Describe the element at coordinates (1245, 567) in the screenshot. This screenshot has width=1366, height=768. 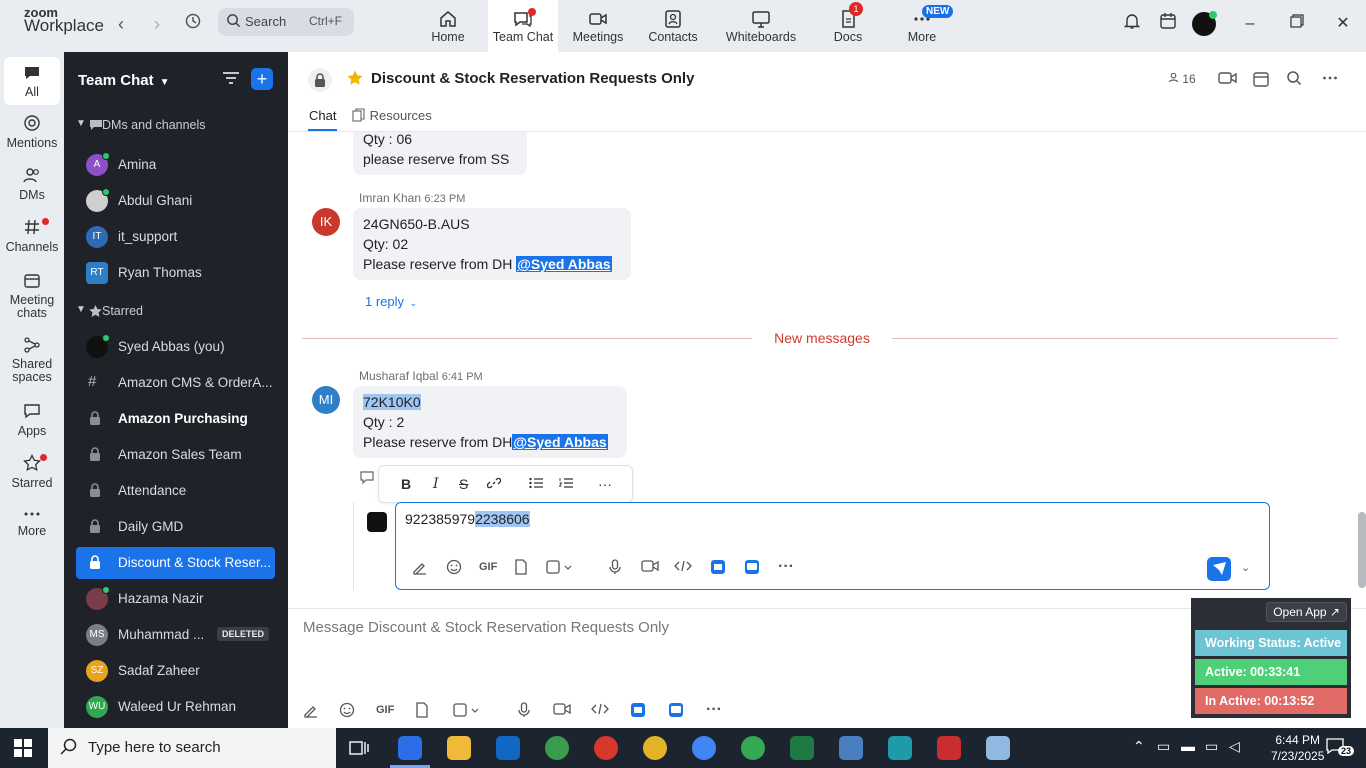
I see `chevron-down-icon: ⌄` at that location.